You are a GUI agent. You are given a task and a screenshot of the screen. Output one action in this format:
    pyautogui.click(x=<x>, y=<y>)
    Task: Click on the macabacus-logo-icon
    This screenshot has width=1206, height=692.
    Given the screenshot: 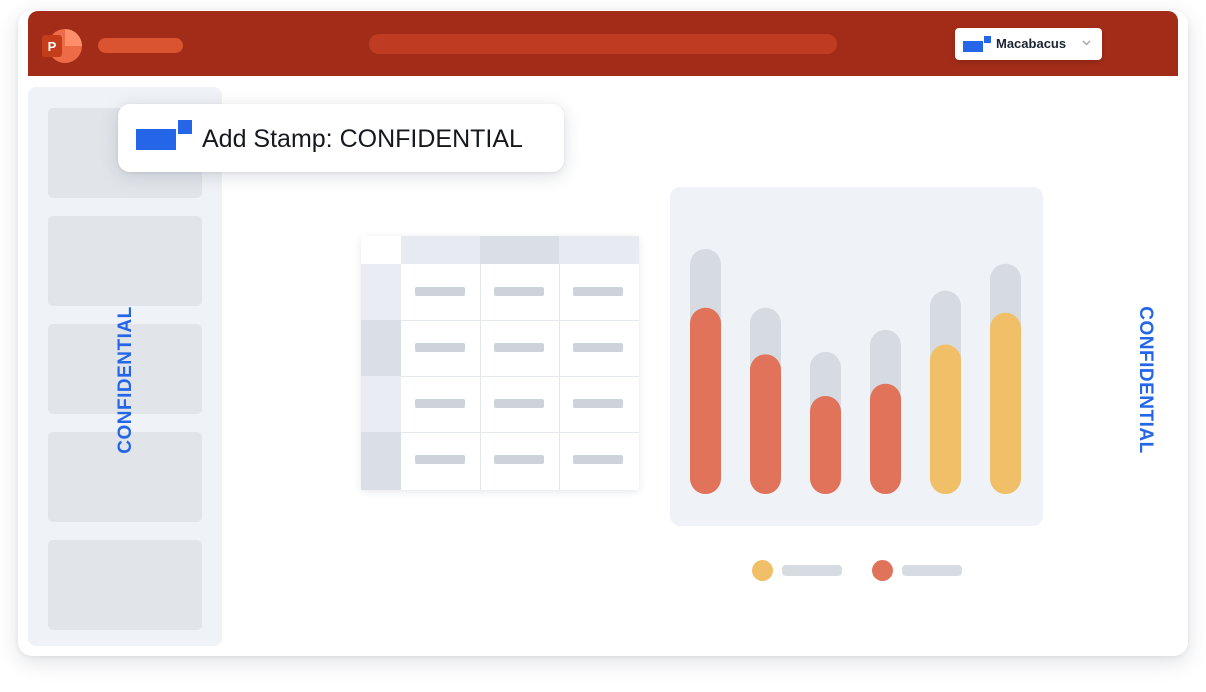 What is the action you would take?
    pyautogui.click(x=977, y=44)
    